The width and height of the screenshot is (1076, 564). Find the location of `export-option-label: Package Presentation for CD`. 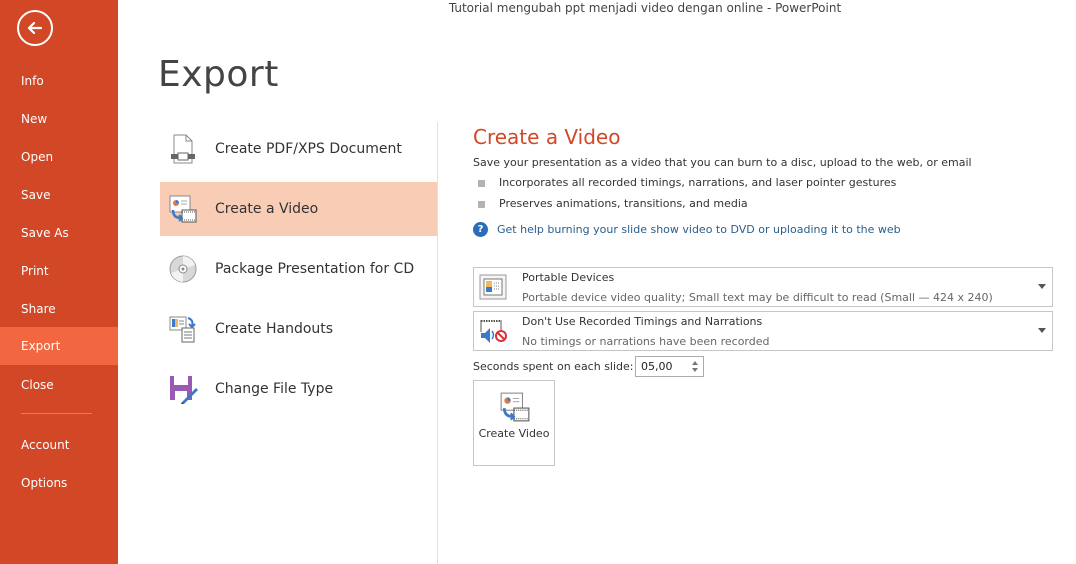

export-option-label: Package Presentation for CD is located at coordinates (315, 269).